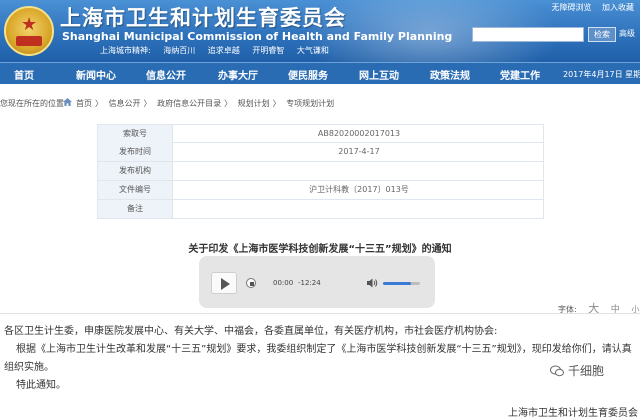  I want to click on city-spirit: 上海城市精神: 海纳百川 追求卓越 开明睿智 大气谦和, so click(219, 50).